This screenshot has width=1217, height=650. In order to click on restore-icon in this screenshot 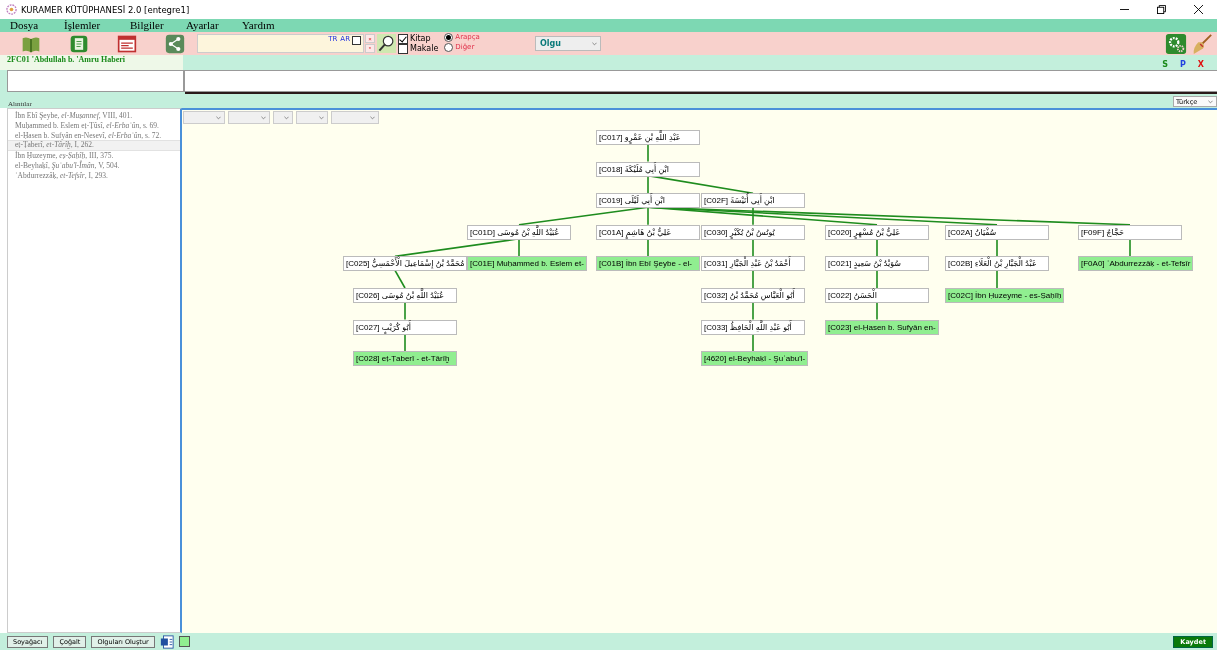, I will do `click(1161, 9)`.